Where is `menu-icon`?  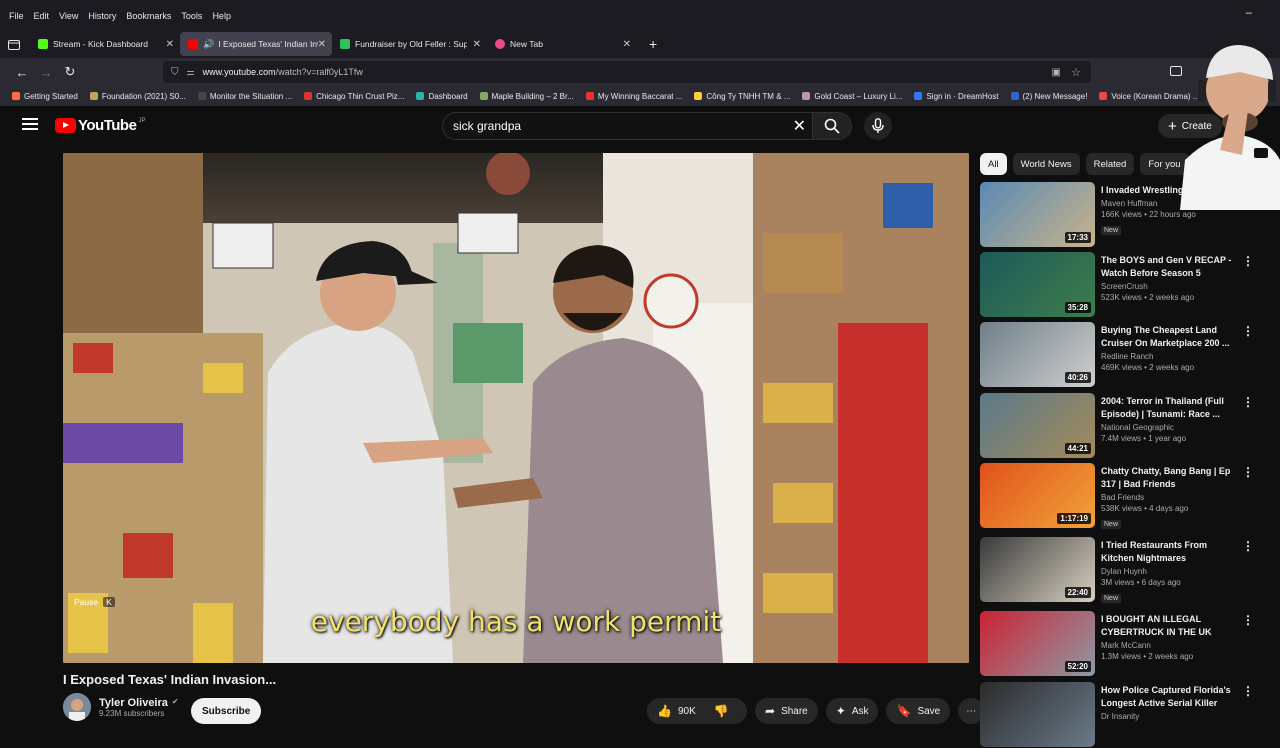
menu-icon is located at coordinates (30, 124).